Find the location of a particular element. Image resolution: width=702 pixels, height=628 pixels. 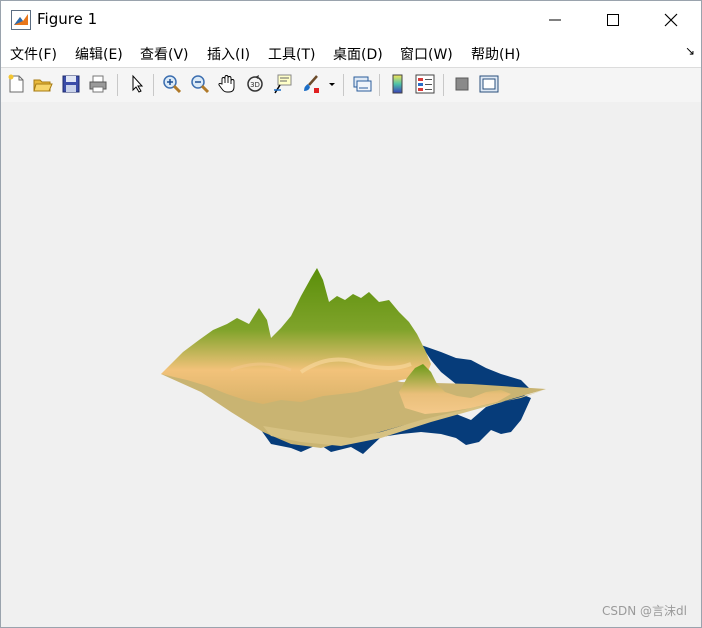

minimize-icon is located at coordinates (555, 20).